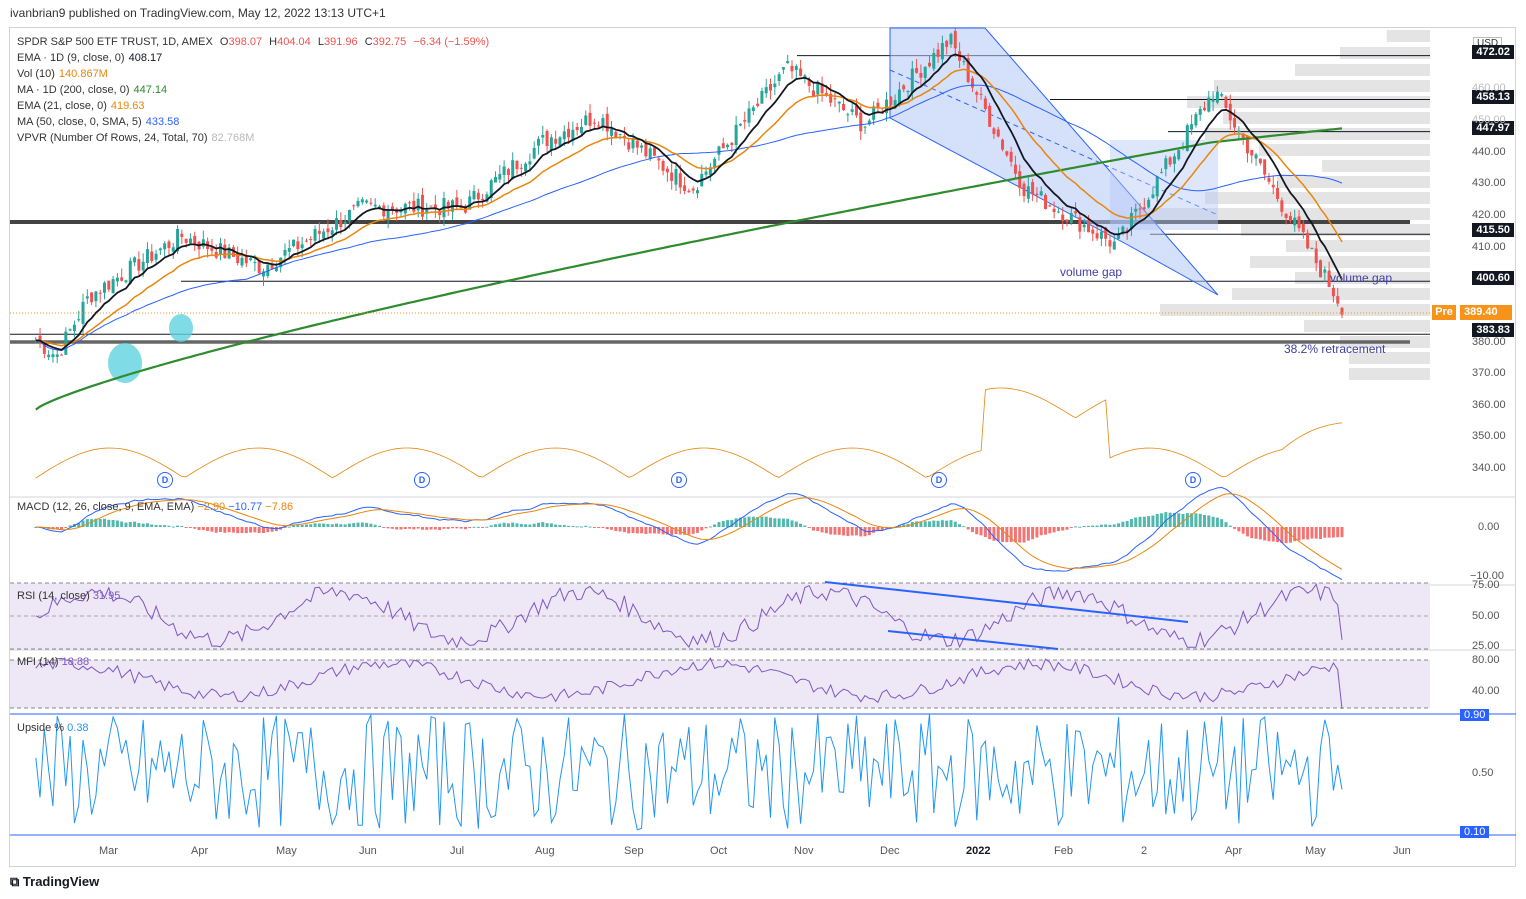  What do you see at coordinates (1489, 152) in the screenshot?
I see `y-tick-440: 440.00` at bounding box center [1489, 152].